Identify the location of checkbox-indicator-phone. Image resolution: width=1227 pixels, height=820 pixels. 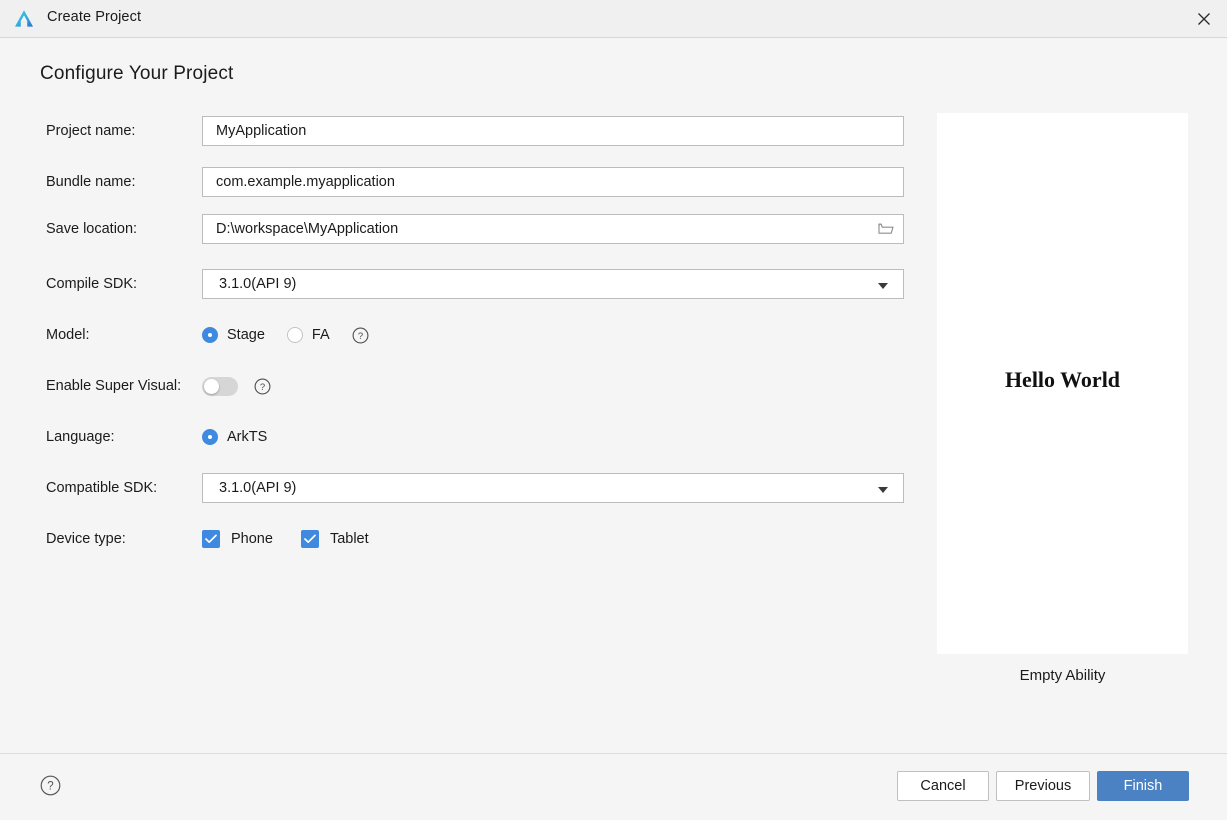
(211, 539).